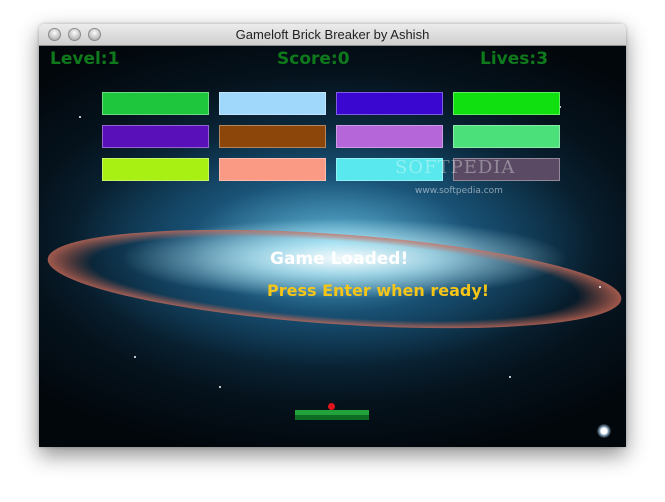  What do you see at coordinates (455, 167) in the screenshot?
I see `watermark-brand: SOFTPEDIA` at bounding box center [455, 167].